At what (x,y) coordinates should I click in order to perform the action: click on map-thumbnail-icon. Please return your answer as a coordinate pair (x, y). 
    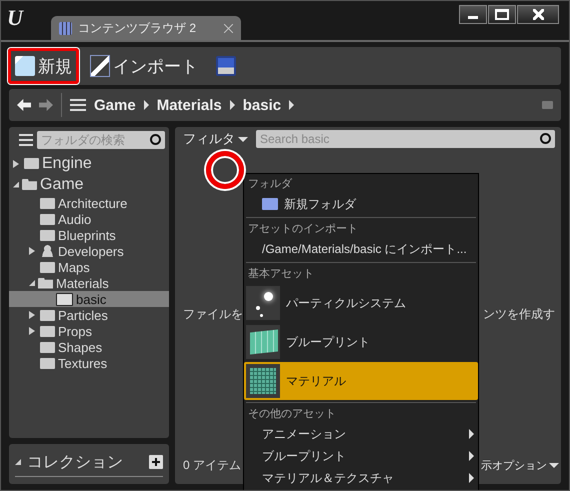
    Looking at the image, I should click on (263, 342).